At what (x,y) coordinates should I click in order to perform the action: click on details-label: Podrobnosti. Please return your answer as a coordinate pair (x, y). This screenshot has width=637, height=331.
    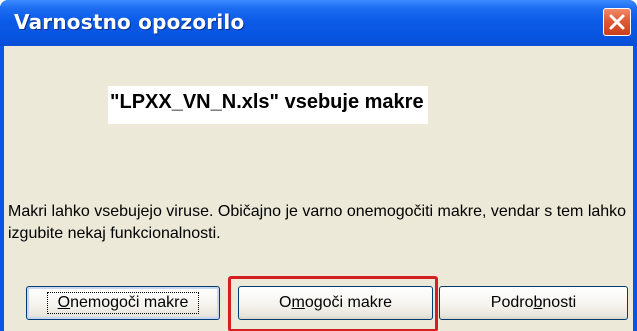
    Looking at the image, I should click on (533, 302).